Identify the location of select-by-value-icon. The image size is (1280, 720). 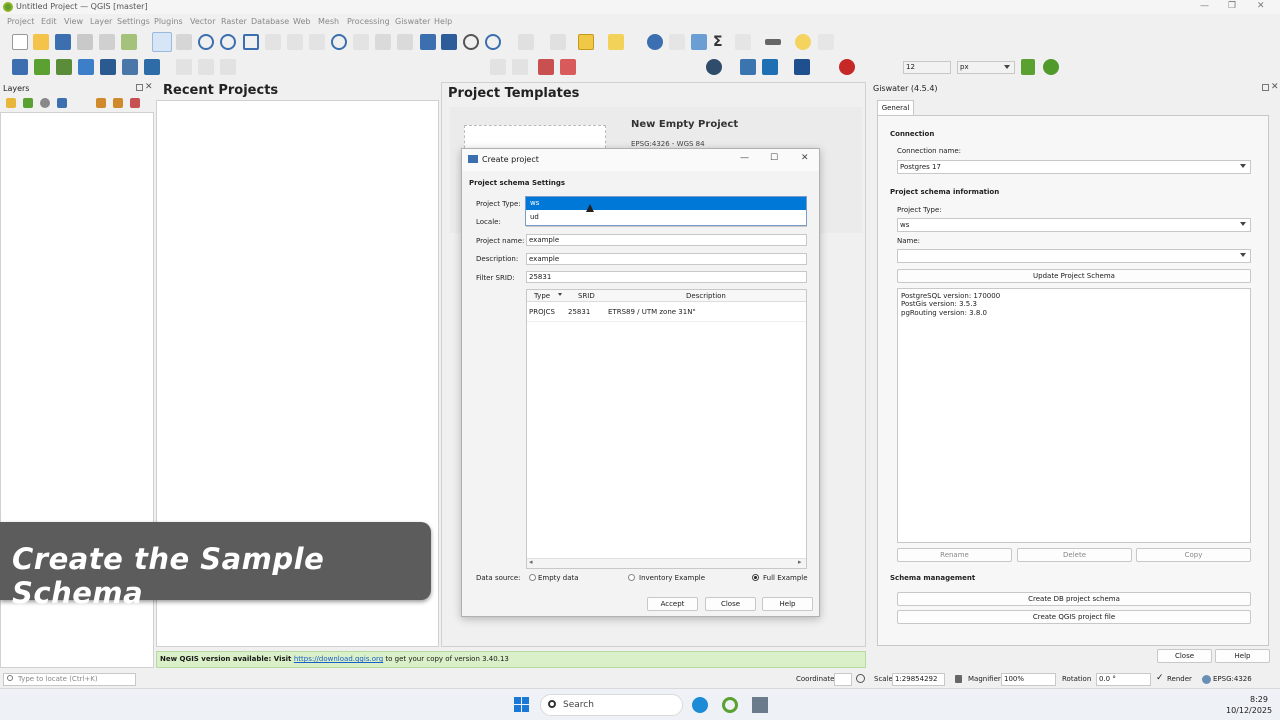
(558, 42).